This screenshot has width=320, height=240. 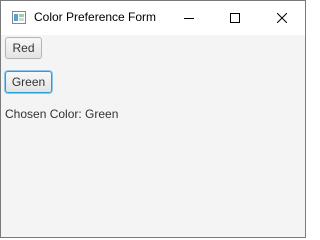 What do you see at coordinates (62, 114) in the screenshot?
I see `chosen-color-label: Chosen Color: Green` at bounding box center [62, 114].